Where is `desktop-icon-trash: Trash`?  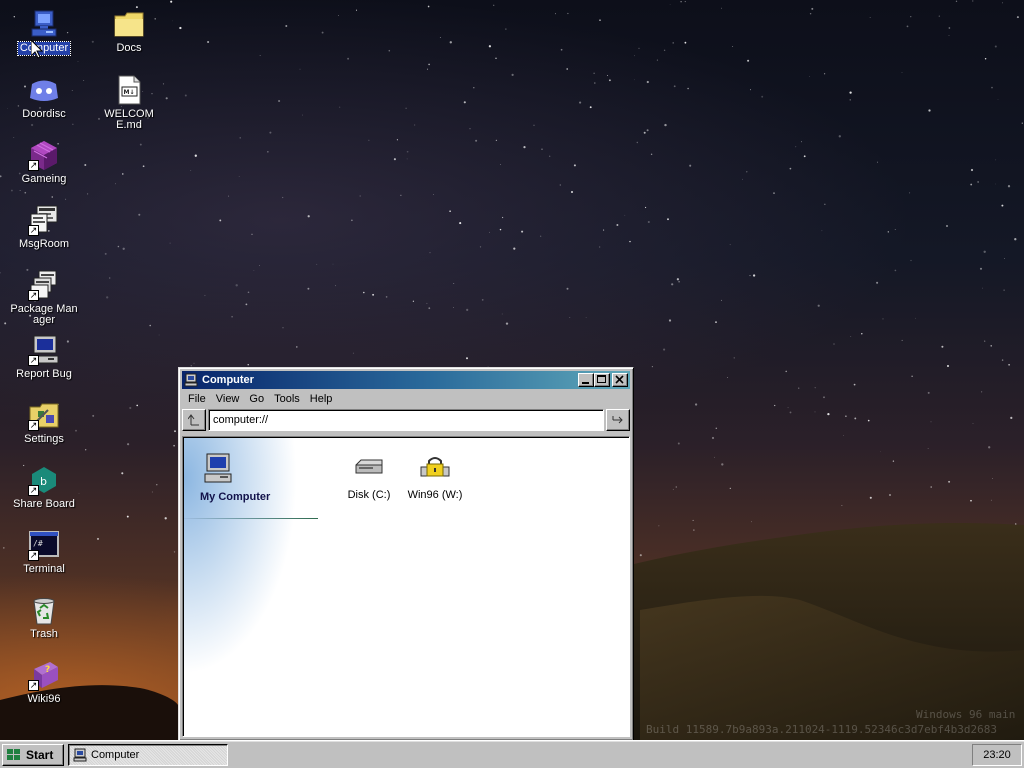 desktop-icon-trash: Trash is located at coordinates (44, 617).